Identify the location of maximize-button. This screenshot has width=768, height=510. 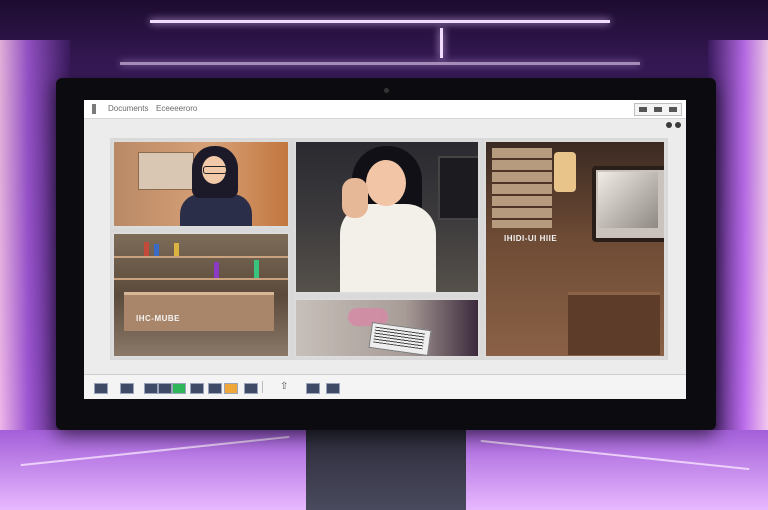
(657, 109).